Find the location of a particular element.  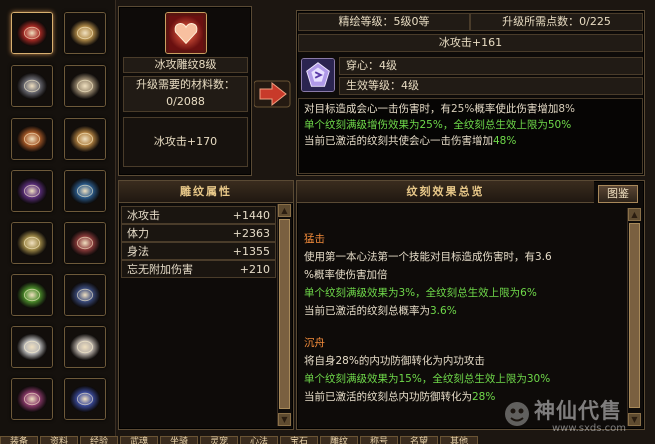

tab: 称号 is located at coordinates (379, 440).